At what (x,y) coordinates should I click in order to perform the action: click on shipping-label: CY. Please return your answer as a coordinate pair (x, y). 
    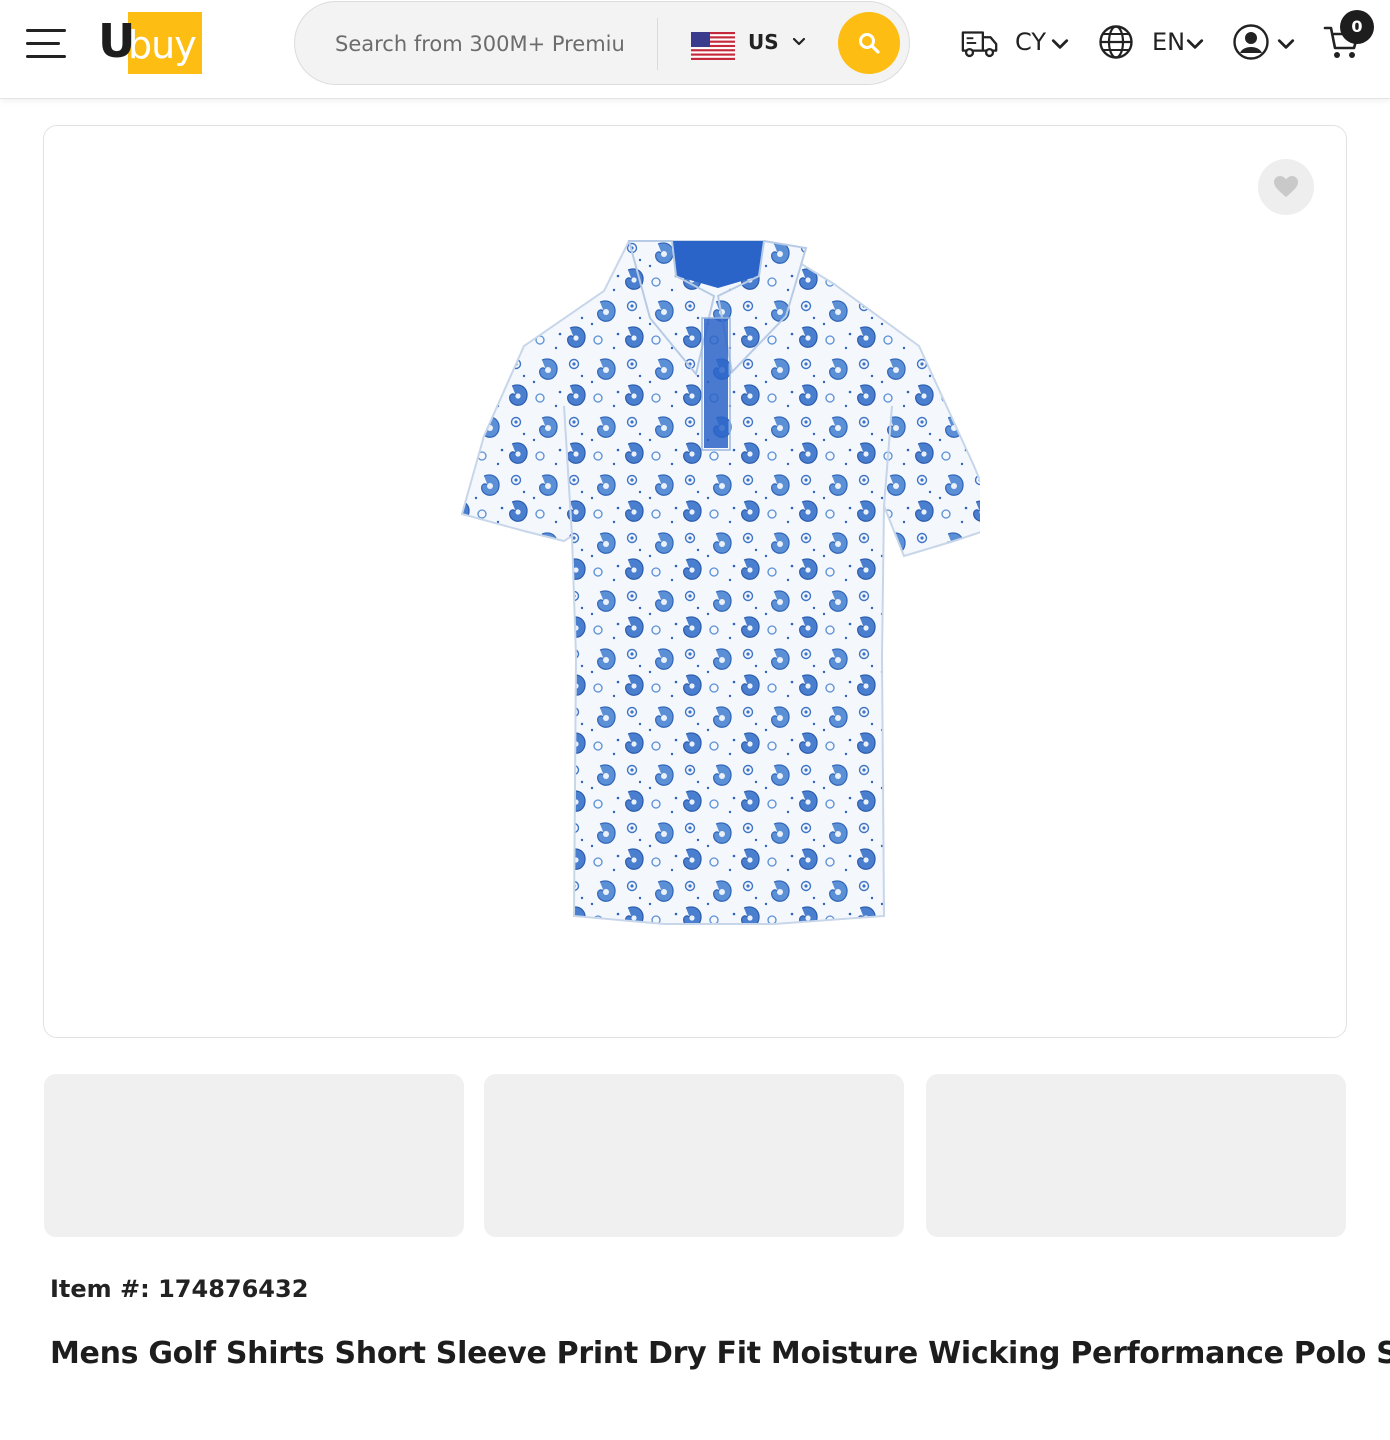
    Looking at the image, I should click on (1030, 42).